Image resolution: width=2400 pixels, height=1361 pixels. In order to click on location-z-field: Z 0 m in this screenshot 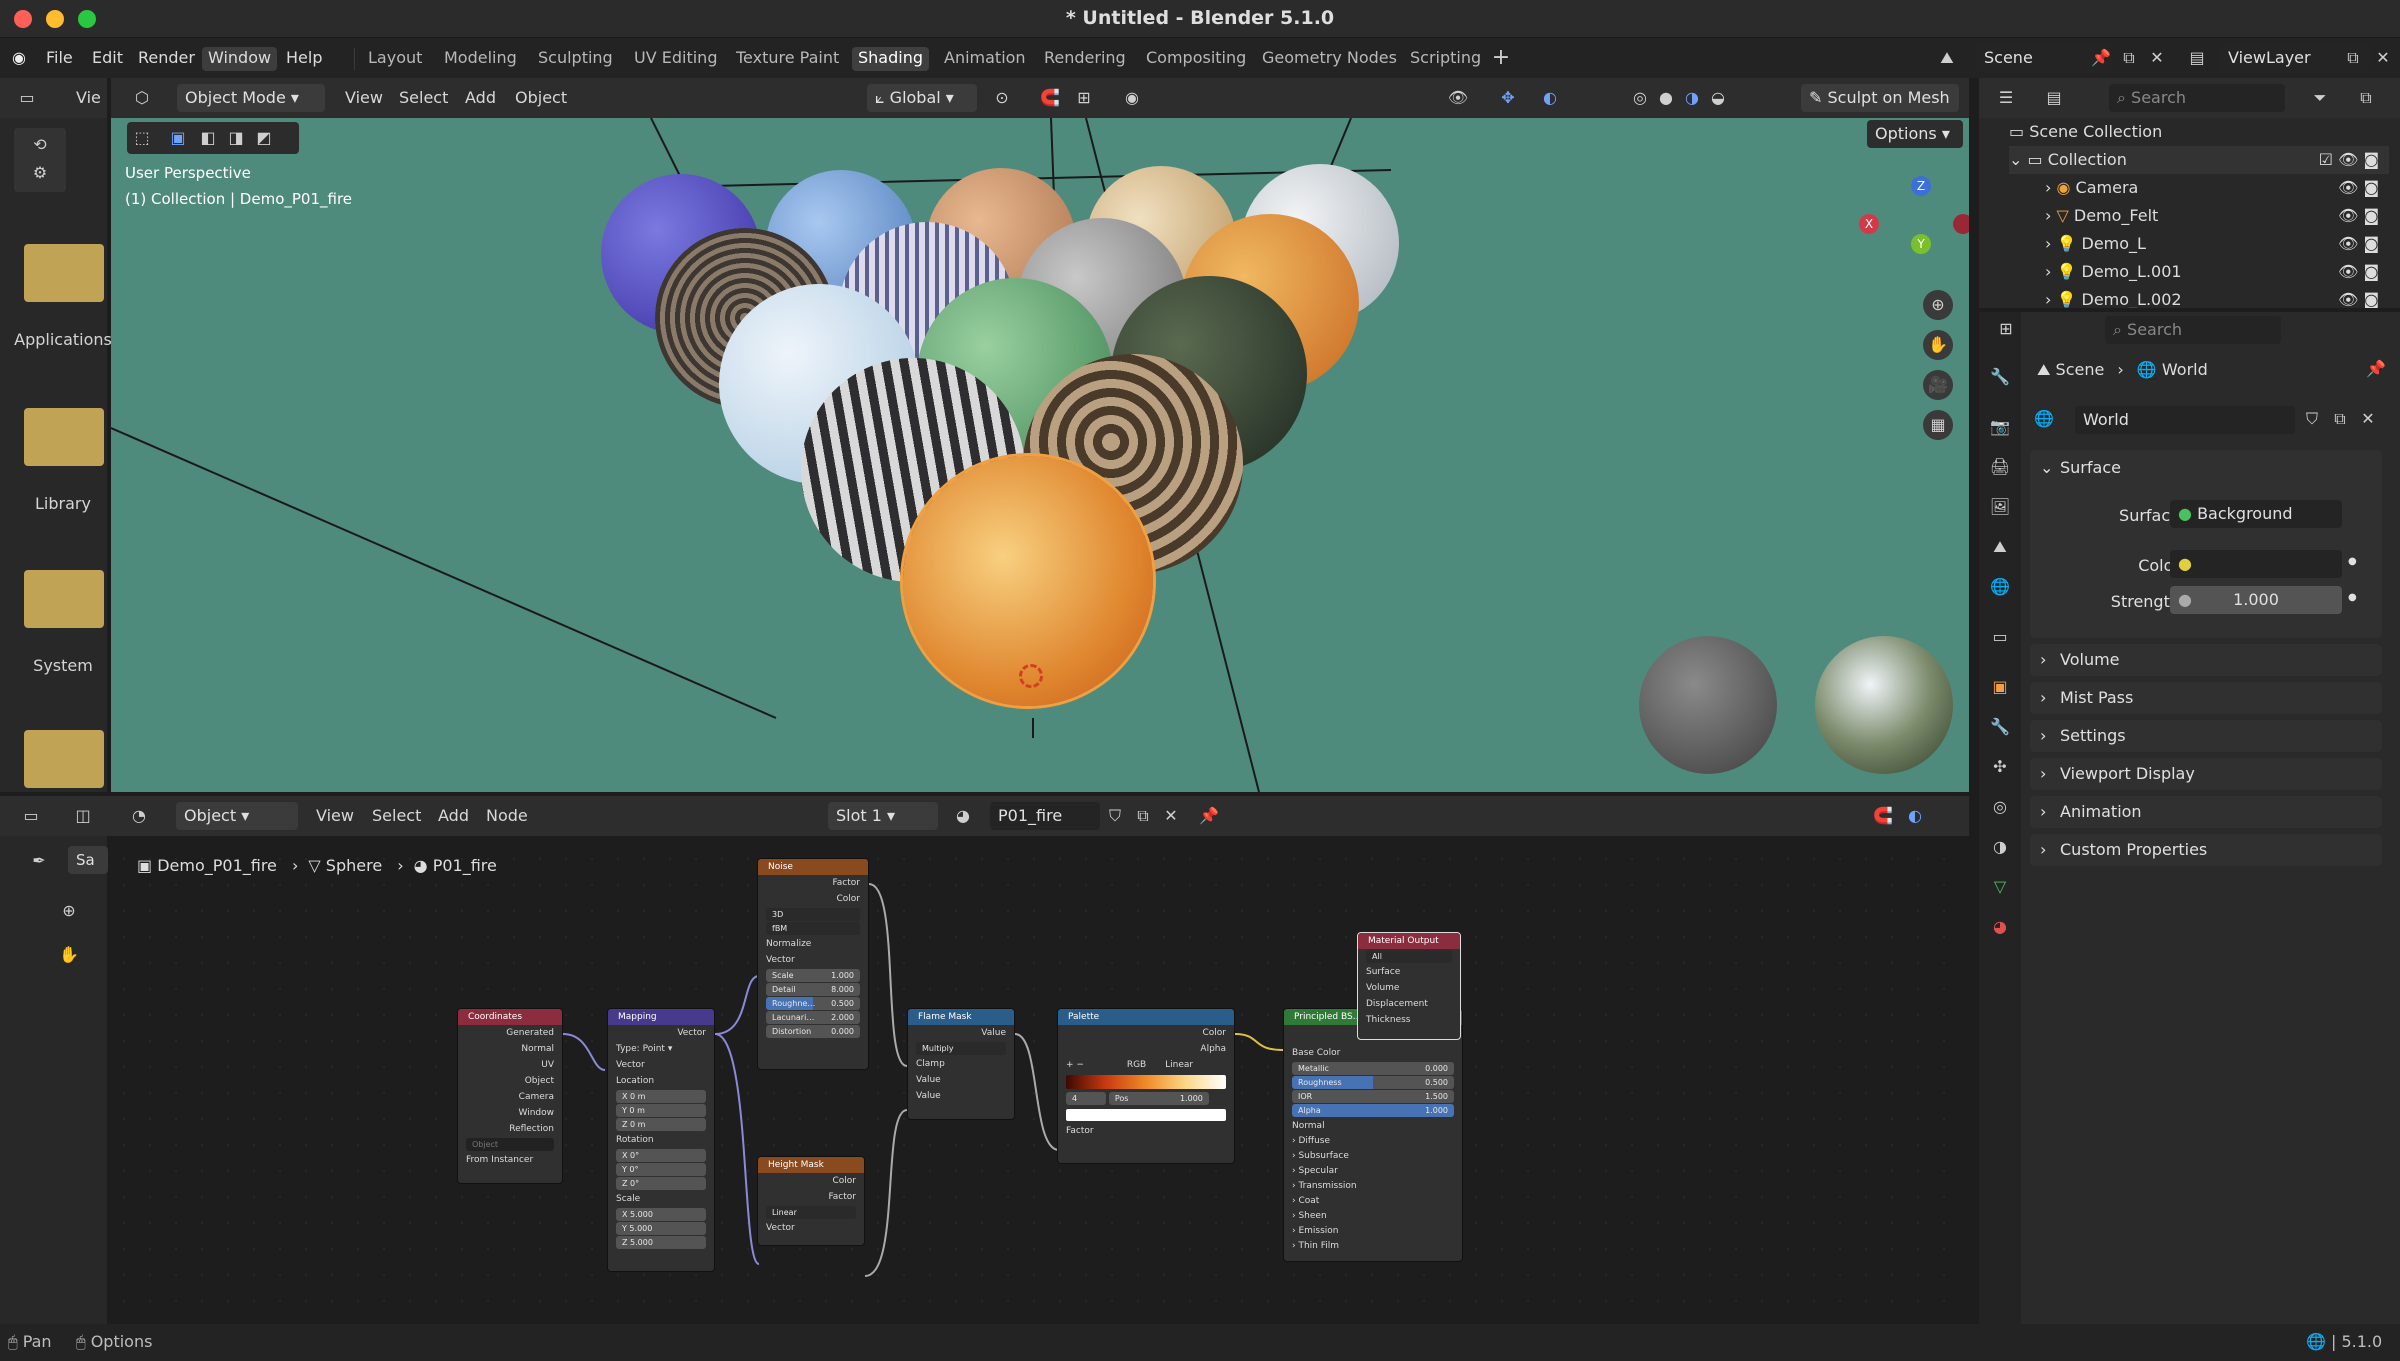, I will do `click(661, 1124)`.